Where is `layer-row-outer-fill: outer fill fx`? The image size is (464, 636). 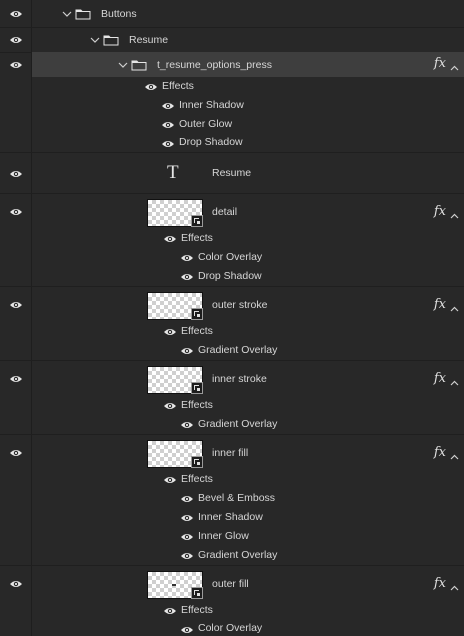
layer-row-outer-fill: outer fill fx is located at coordinates (232, 583).